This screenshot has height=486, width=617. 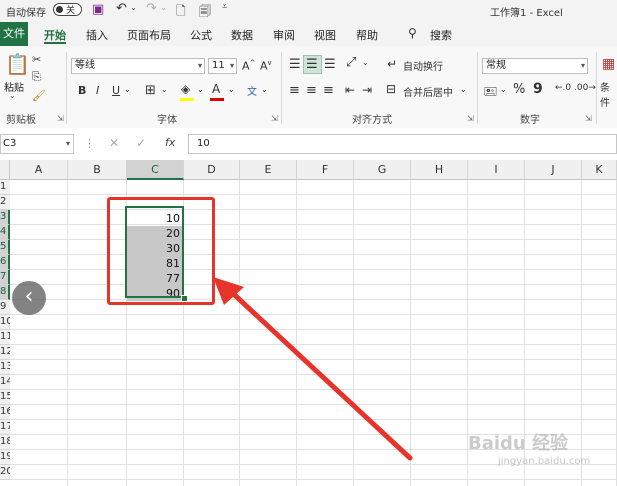 I want to click on row-header-6: 6, so click(x=5, y=262).